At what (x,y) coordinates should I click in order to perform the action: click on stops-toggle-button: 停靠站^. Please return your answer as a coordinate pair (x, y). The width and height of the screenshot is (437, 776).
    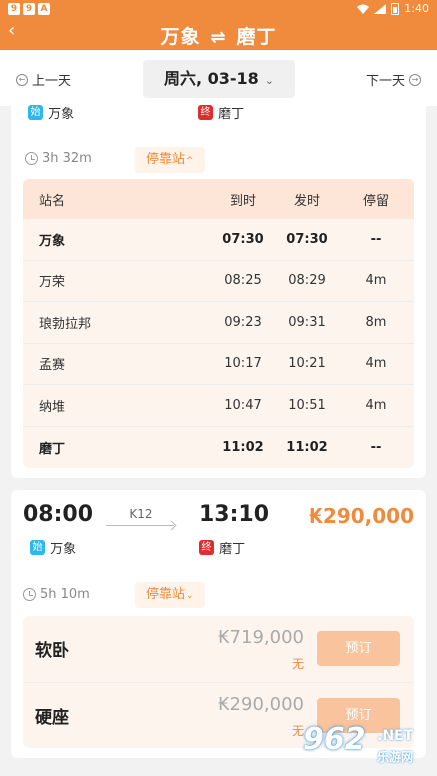
    Looking at the image, I should click on (170, 160).